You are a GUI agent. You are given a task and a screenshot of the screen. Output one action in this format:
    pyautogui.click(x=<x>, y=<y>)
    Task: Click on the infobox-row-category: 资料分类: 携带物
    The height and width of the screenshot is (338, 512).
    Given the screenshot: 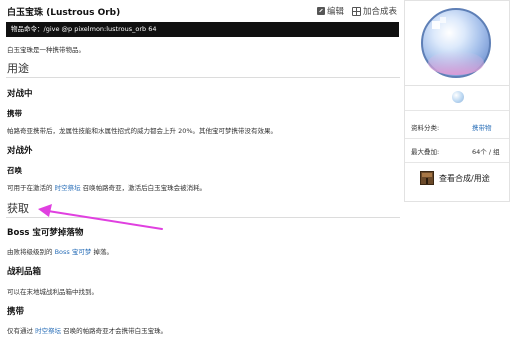 What is the action you would take?
    pyautogui.click(x=457, y=126)
    